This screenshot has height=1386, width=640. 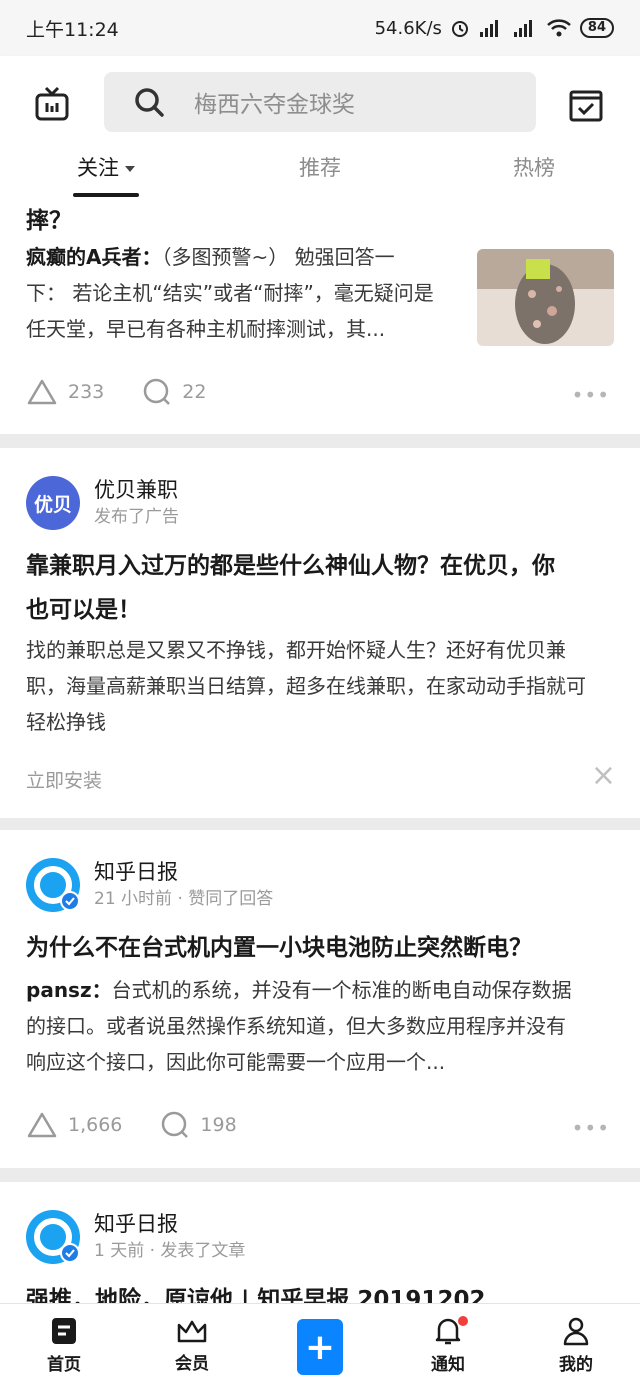 What do you see at coordinates (136, 490) in the screenshot?
I see `advertiser-name: 优贝兼职` at bounding box center [136, 490].